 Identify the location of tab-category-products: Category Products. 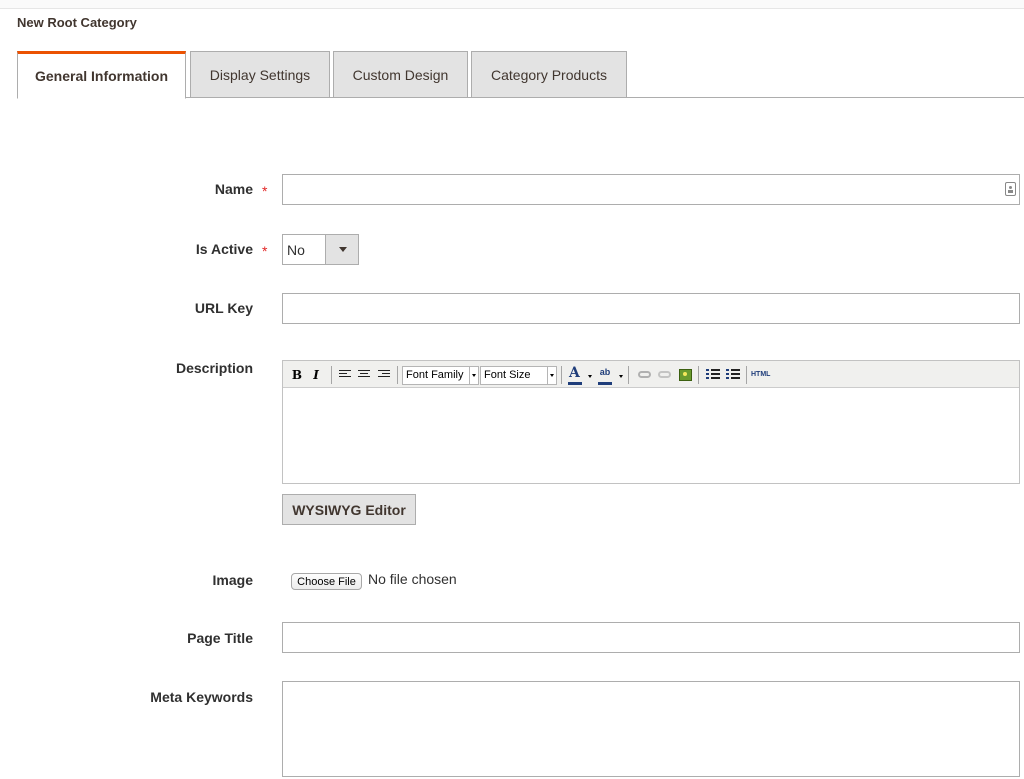
(549, 74).